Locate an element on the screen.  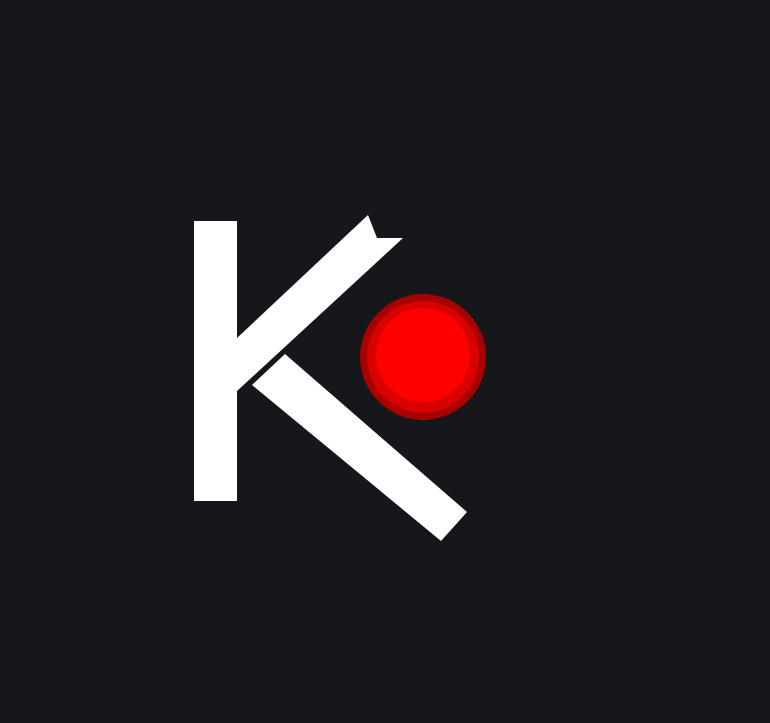
dot-core is located at coordinates (423, 355).